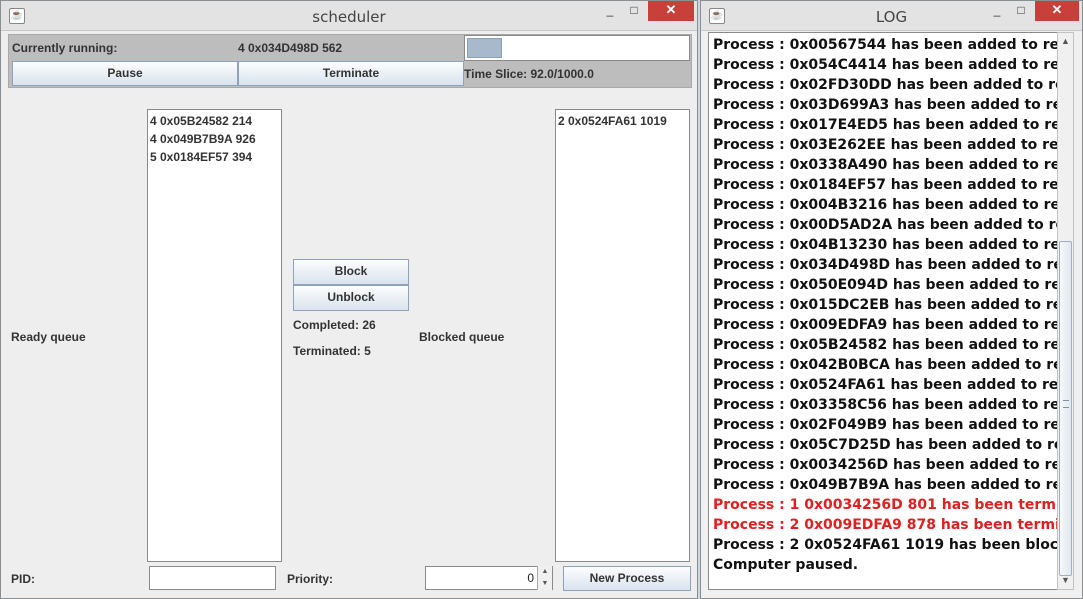  I want to click on scroll-up-icon: ▲, so click(1065, 41).